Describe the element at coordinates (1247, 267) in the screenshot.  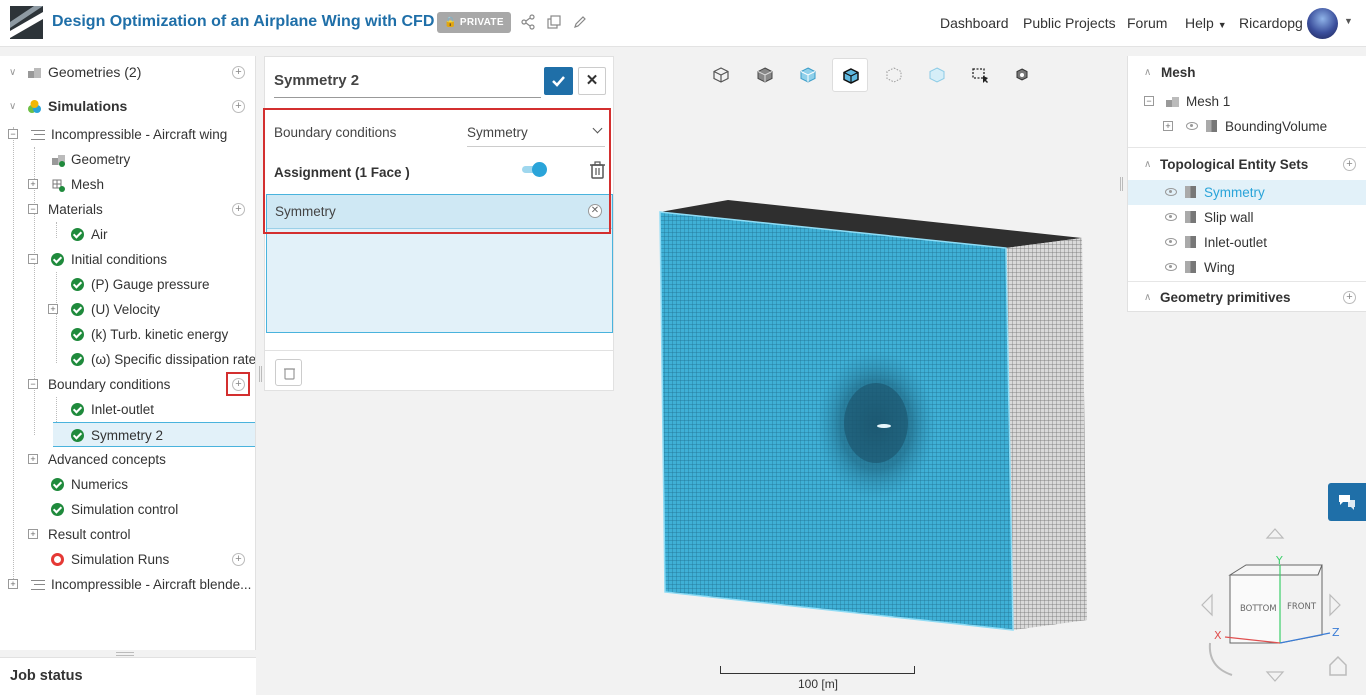
I see `entity-set-wing: Wing` at that location.